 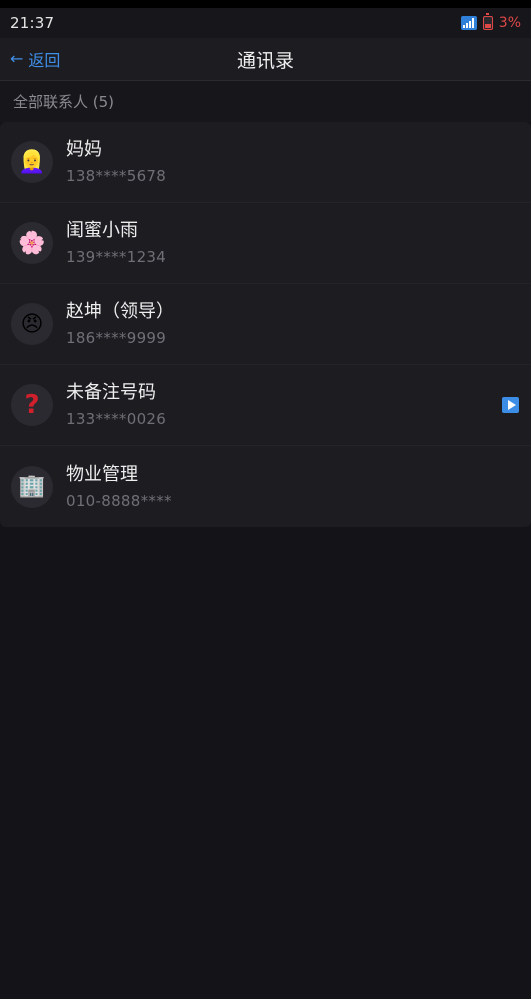 I want to click on contact-name: 物业管理, so click(x=102, y=474).